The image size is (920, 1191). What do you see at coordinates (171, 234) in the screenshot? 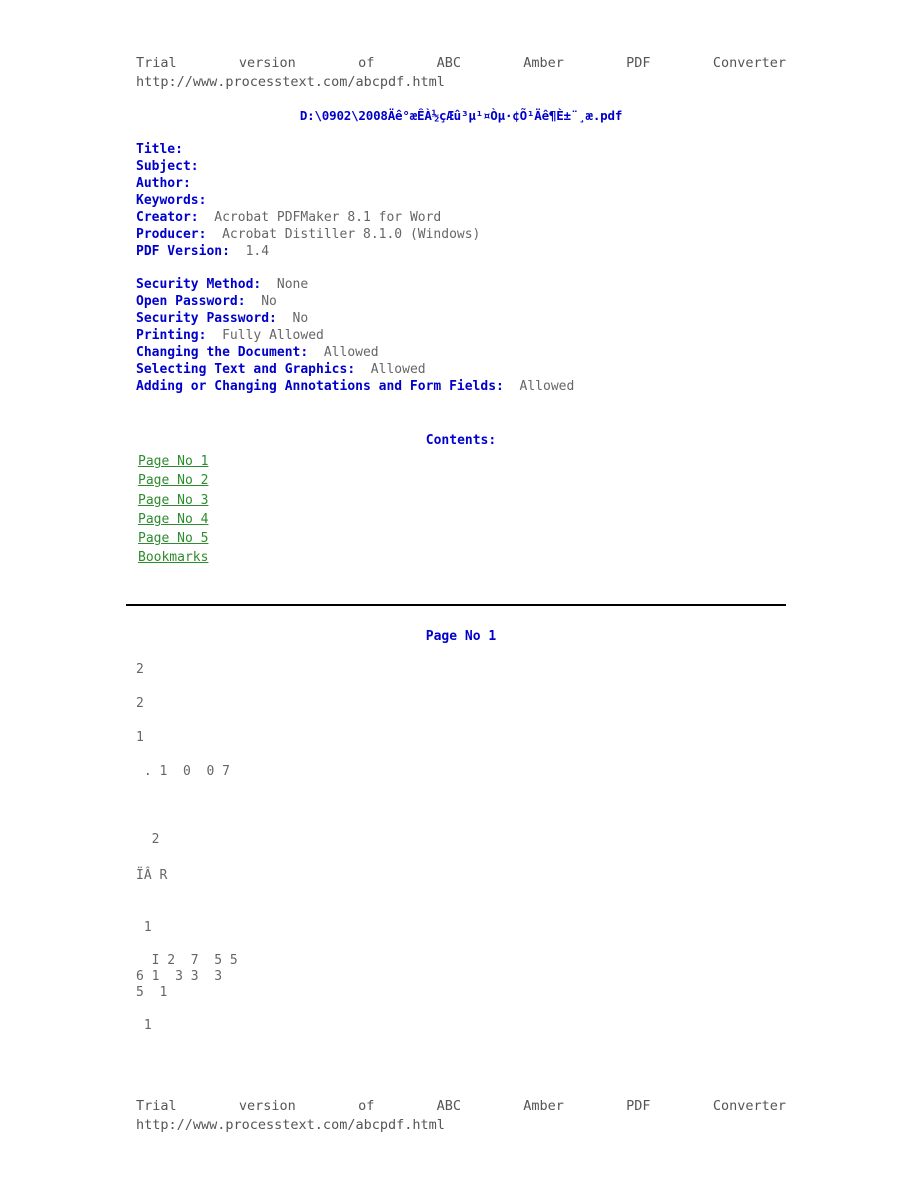
I see `metadata-label: Producer:` at bounding box center [171, 234].